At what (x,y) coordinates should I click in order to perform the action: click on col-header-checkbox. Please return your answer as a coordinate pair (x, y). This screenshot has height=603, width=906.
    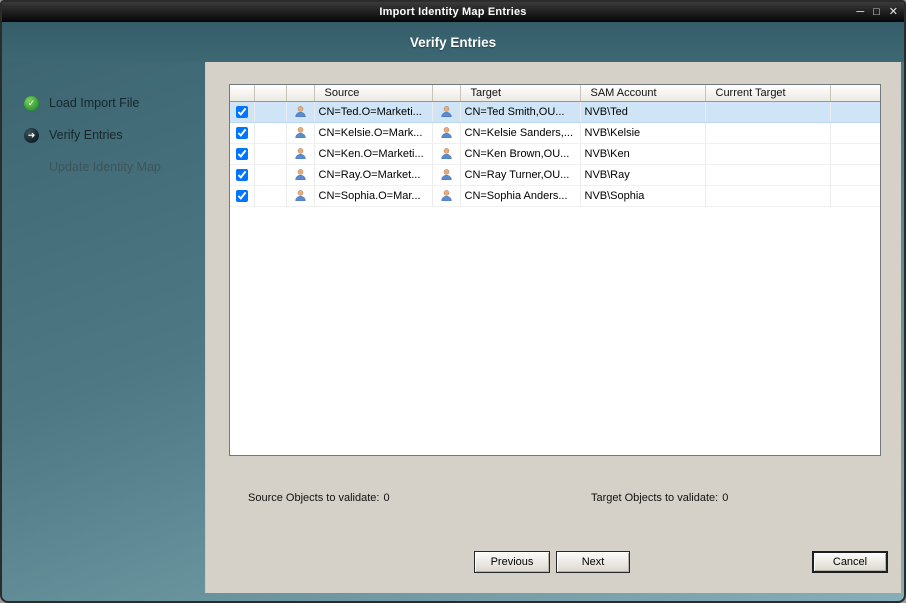
    Looking at the image, I should click on (242, 93).